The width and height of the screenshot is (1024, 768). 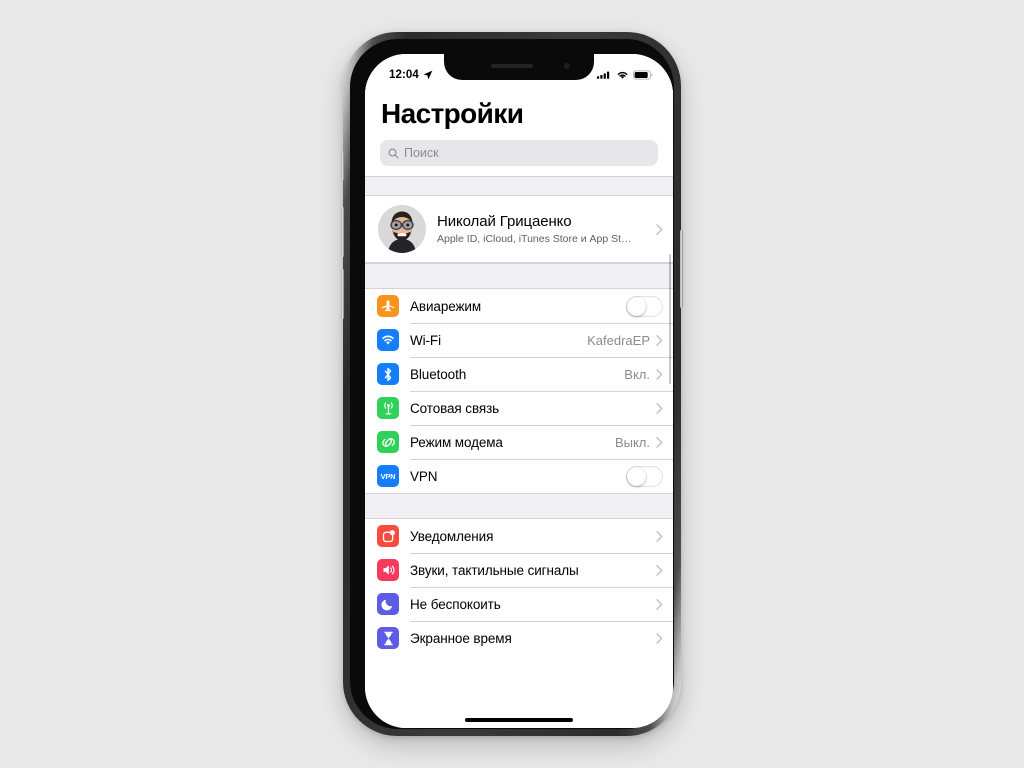 What do you see at coordinates (388, 638) in the screenshot?
I see `hourglass-icon` at bounding box center [388, 638].